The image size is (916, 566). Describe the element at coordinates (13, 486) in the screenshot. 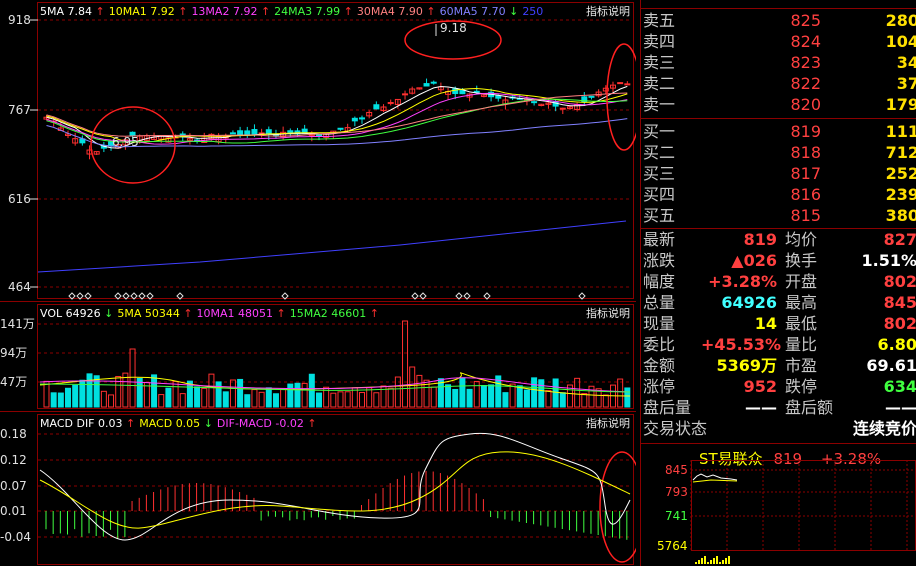

I see `macd-y-tick: 0.07` at that location.